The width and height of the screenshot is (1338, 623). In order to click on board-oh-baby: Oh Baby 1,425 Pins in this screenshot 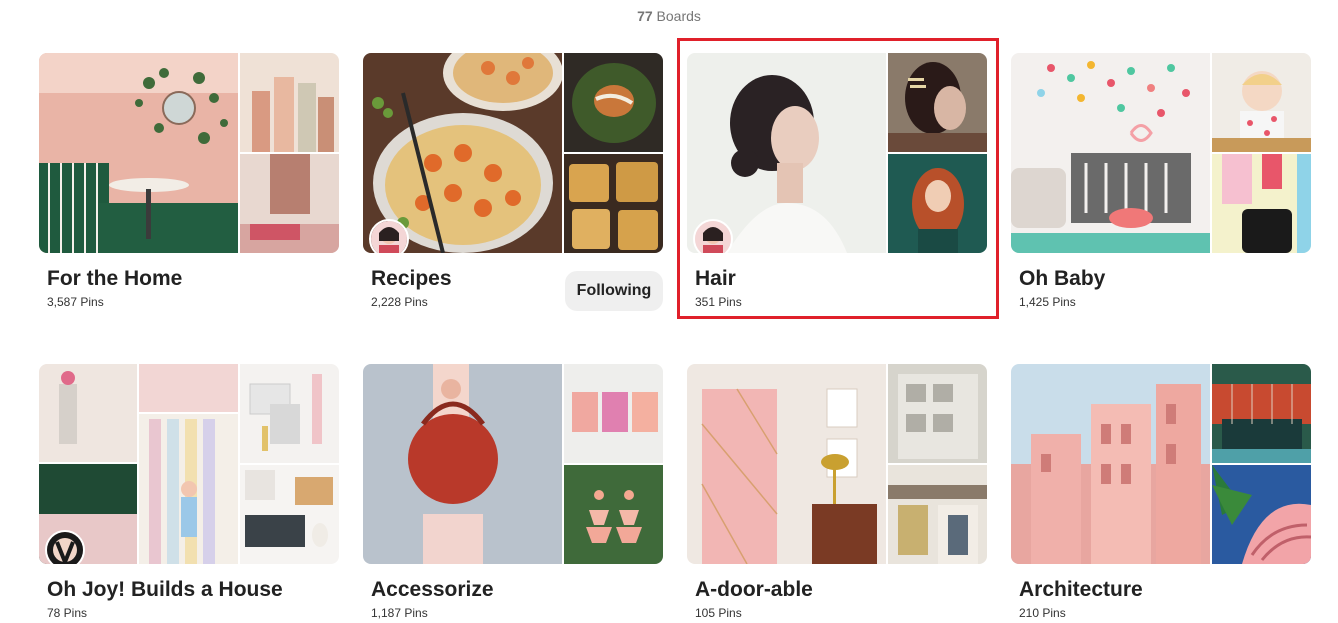, I will do `click(1161, 183)`.